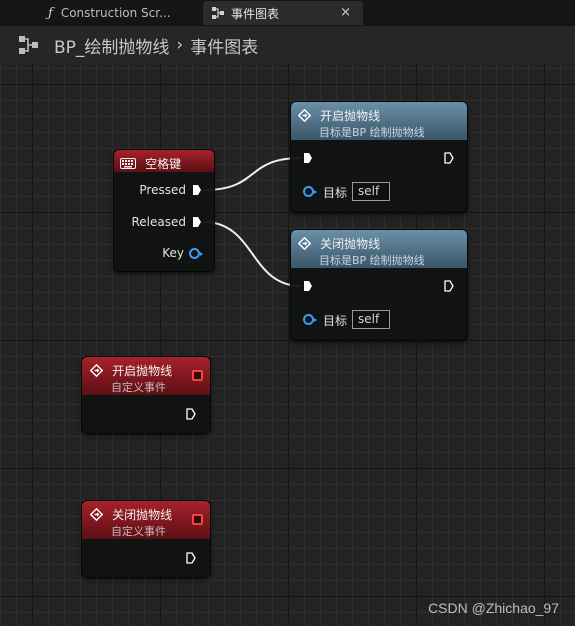 Image resolution: width=575 pixels, height=626 pixels. What do you see at coordinates (163, 164) in the screenshot?
I see `node-title: 空格键` at bounding box center [163, 164].